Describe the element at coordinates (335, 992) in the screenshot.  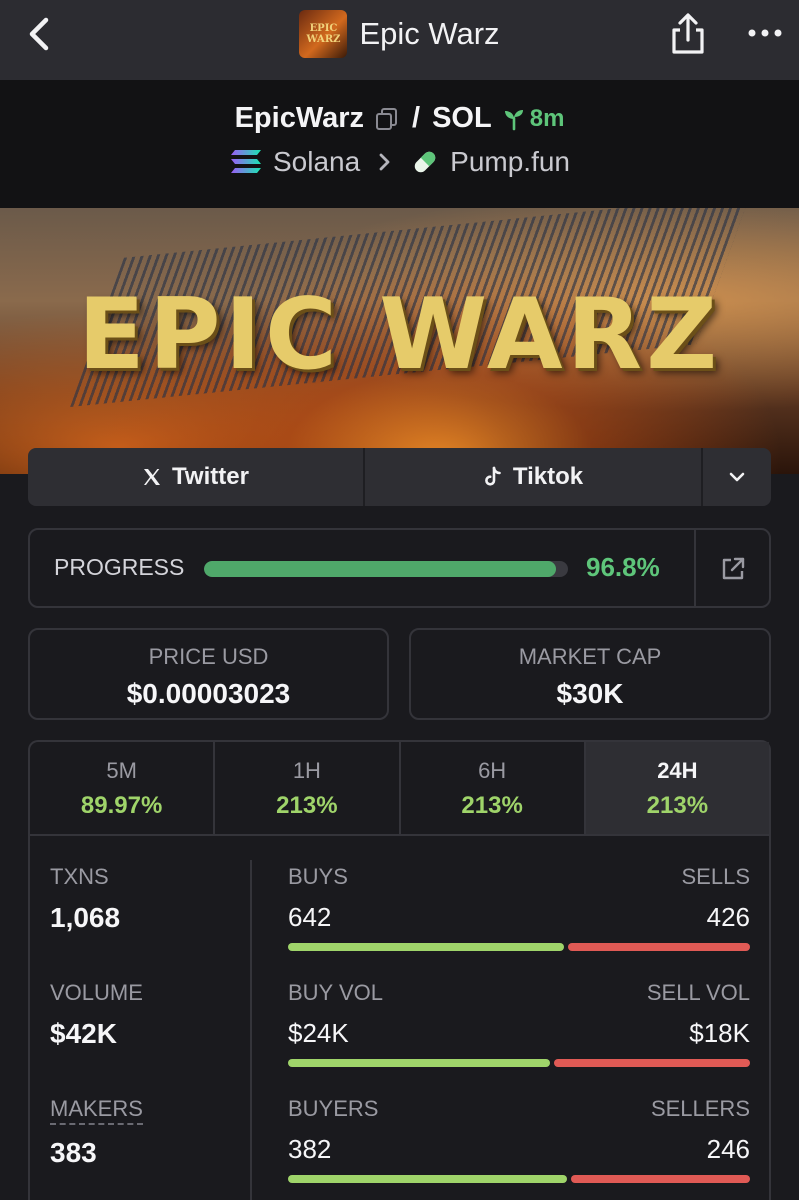
I see `buy-vol-label: BUY VOL` at that location.